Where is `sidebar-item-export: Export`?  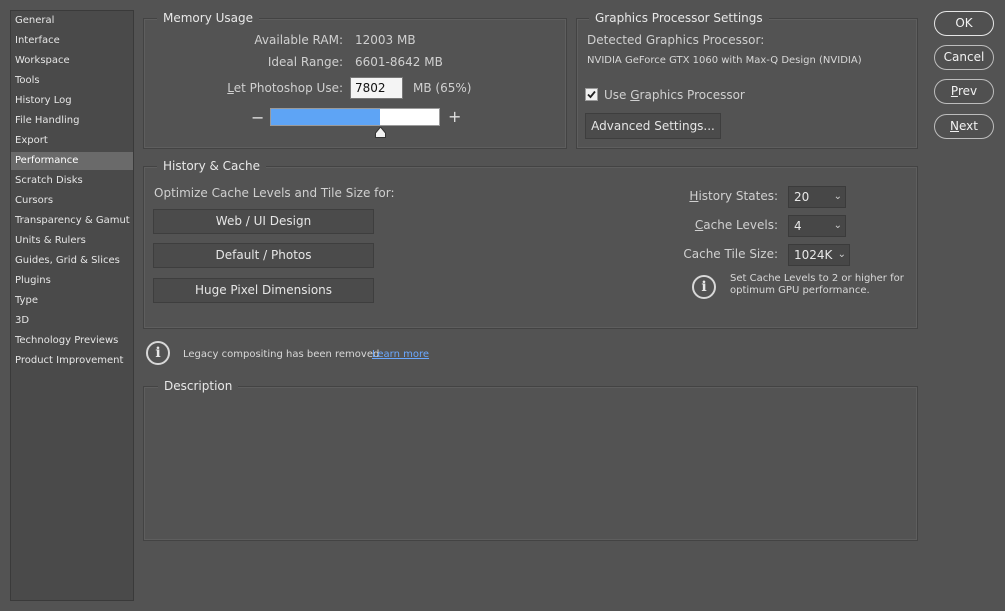
sidebar-item-export: Export is located at coordinates (72, 141).